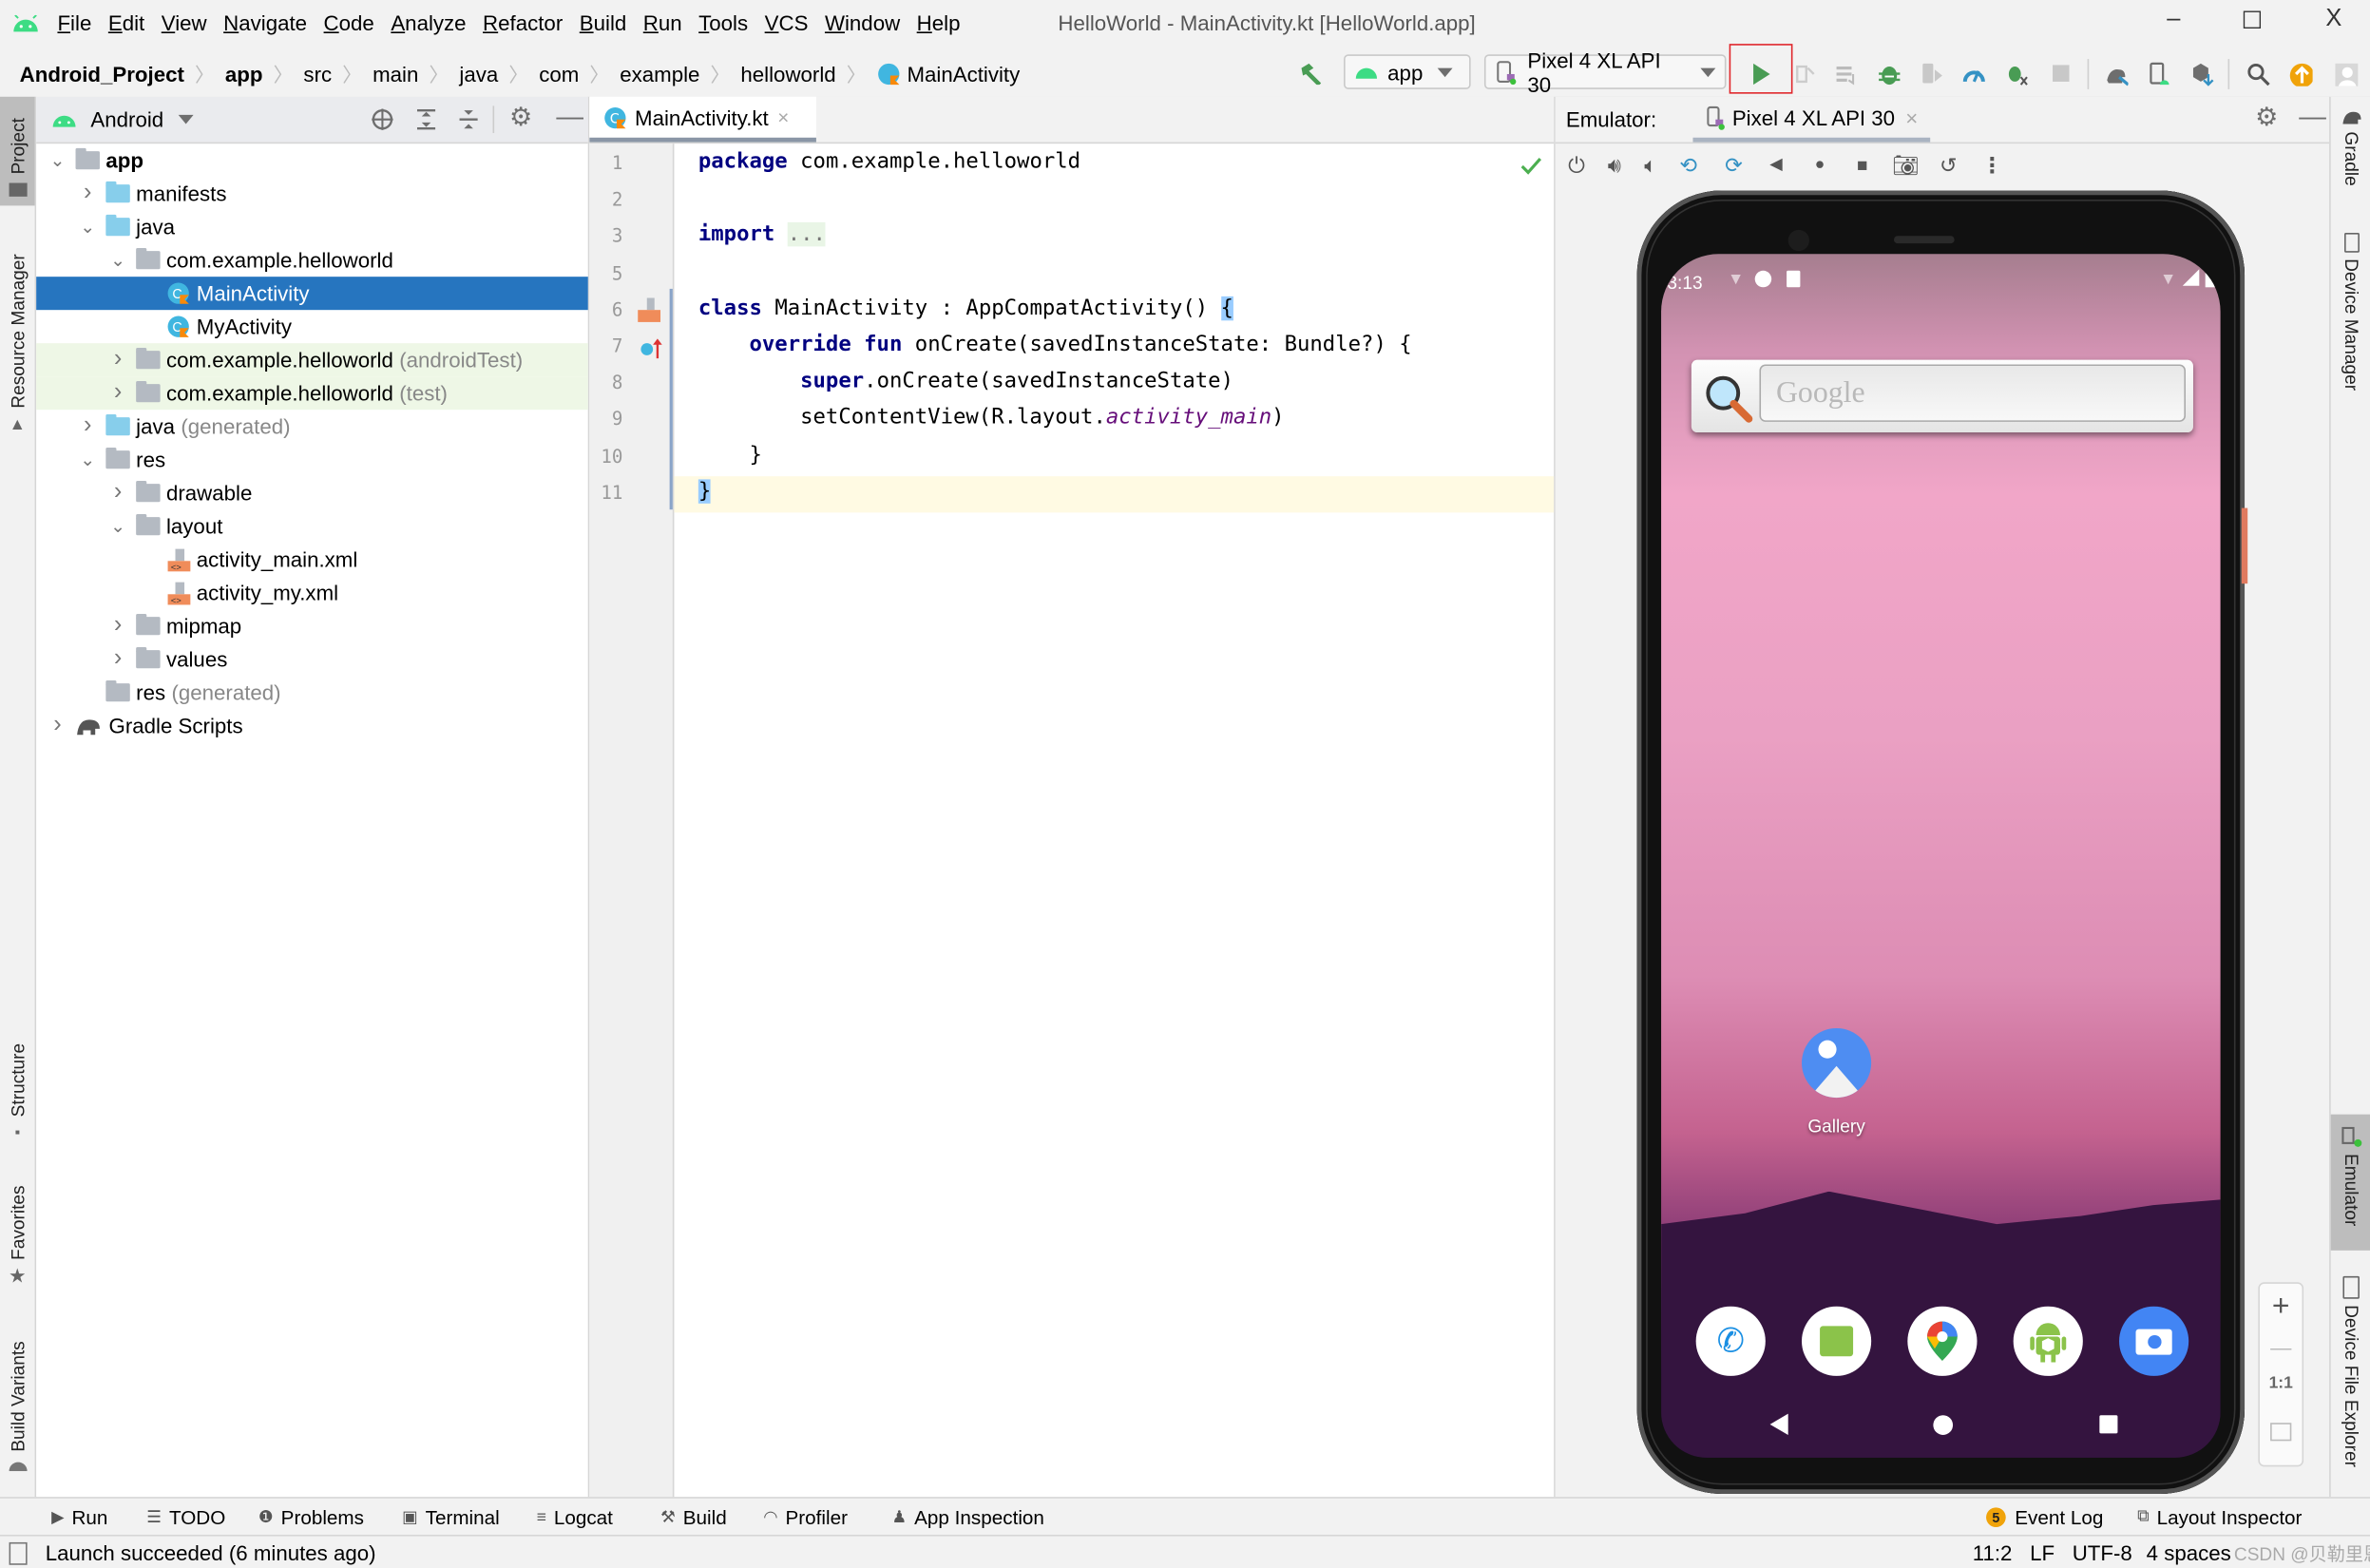 The width and height of the screenshot is (2370, 1568). I want to click on back-icon: ◀, so click(1775, 165).